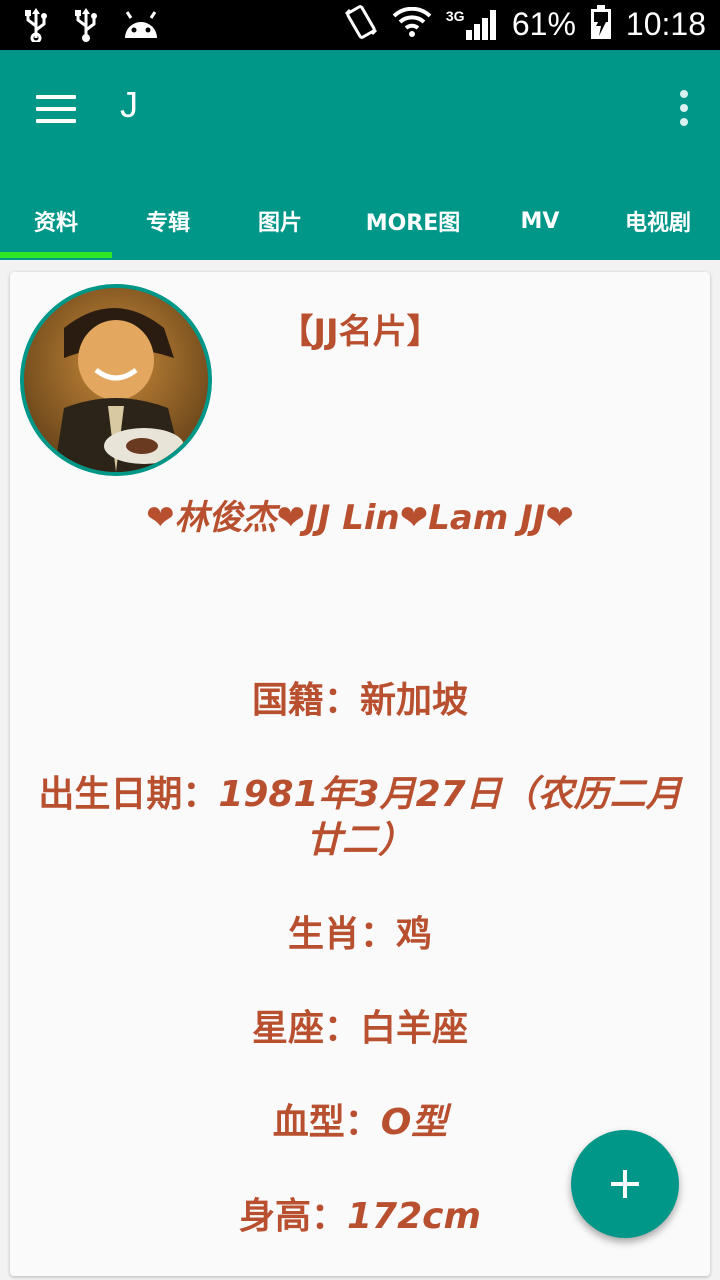 The image size is (720, 1280). I want to click on tab-tv-series: 电视剧, so click(655, 221).